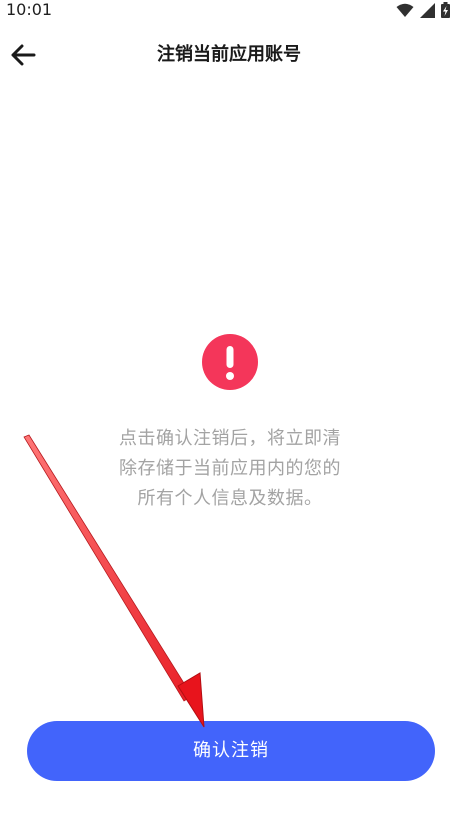 This screenshot has width=458, height=820. I want to click on battery-charging-icon, so click(445, 10).